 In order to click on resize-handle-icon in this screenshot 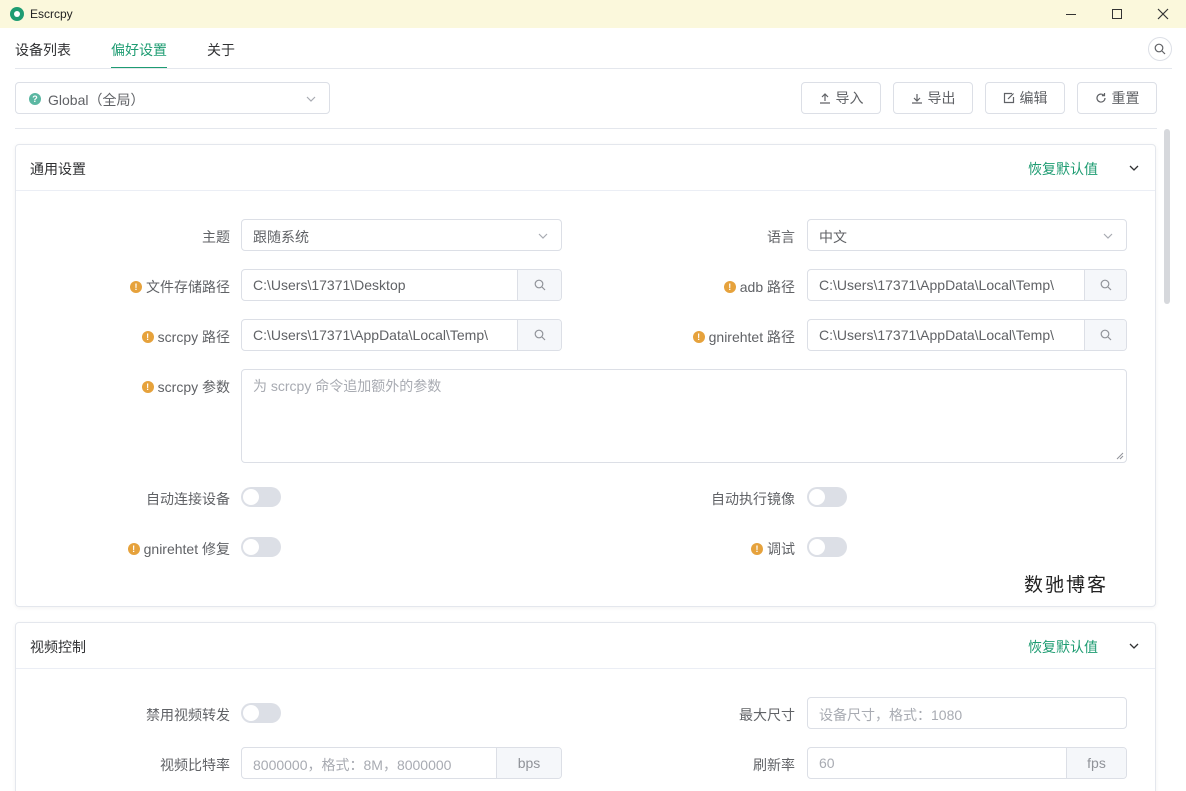, I will do `click(1120, 456)`.